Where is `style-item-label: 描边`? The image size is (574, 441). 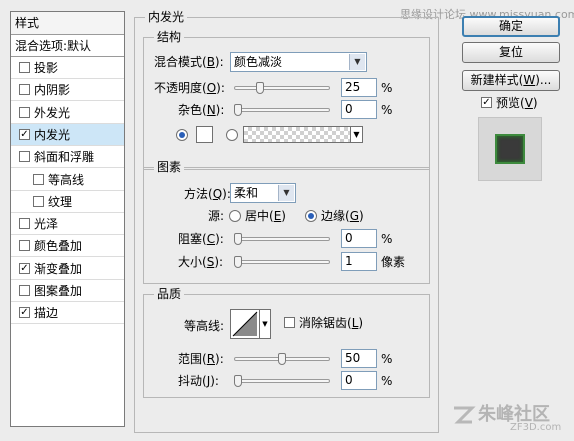
style-item-label: 描边 is located at coordinates (46, 313).